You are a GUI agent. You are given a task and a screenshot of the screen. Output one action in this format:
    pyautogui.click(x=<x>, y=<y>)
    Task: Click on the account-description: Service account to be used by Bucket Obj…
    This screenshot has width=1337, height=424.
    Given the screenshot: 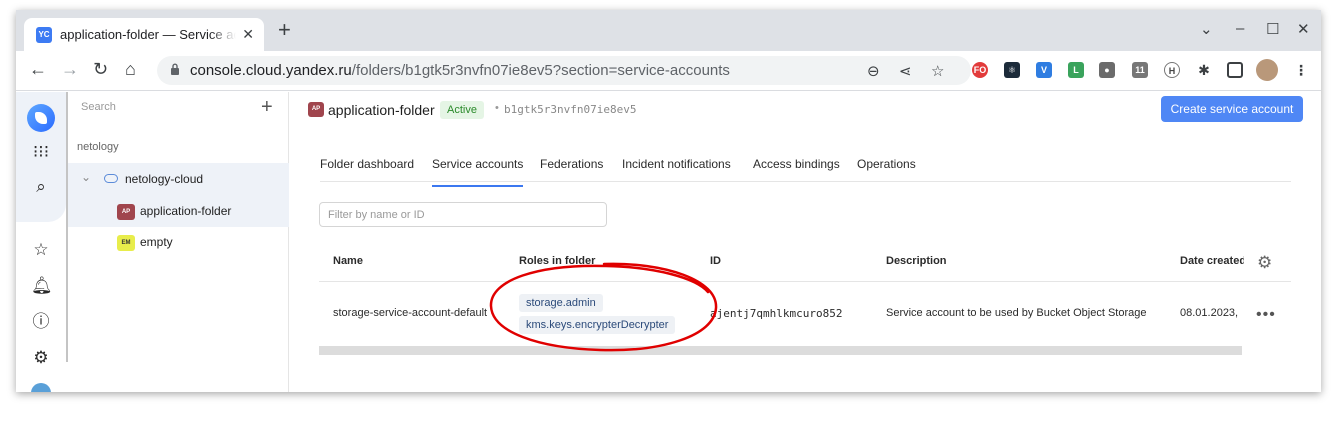 What is the action you would take?
    pyautogui.click(x=1016, y=313)
    